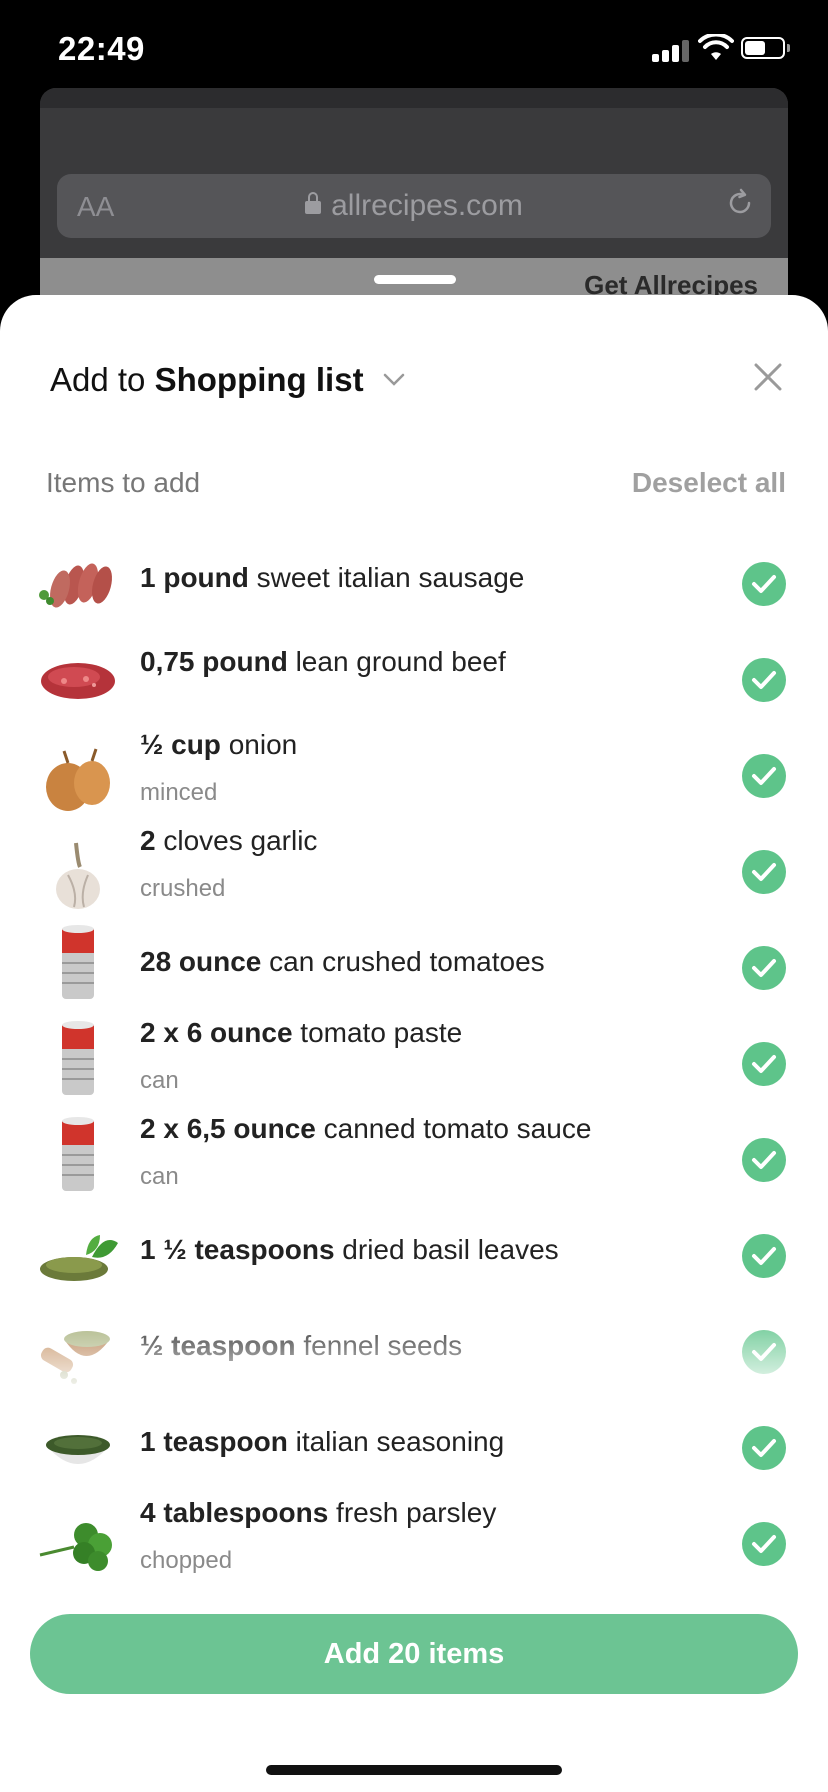 This screenshot has width=828, height=1792. I want to click on item-note: chopped, so click(186, 1560).